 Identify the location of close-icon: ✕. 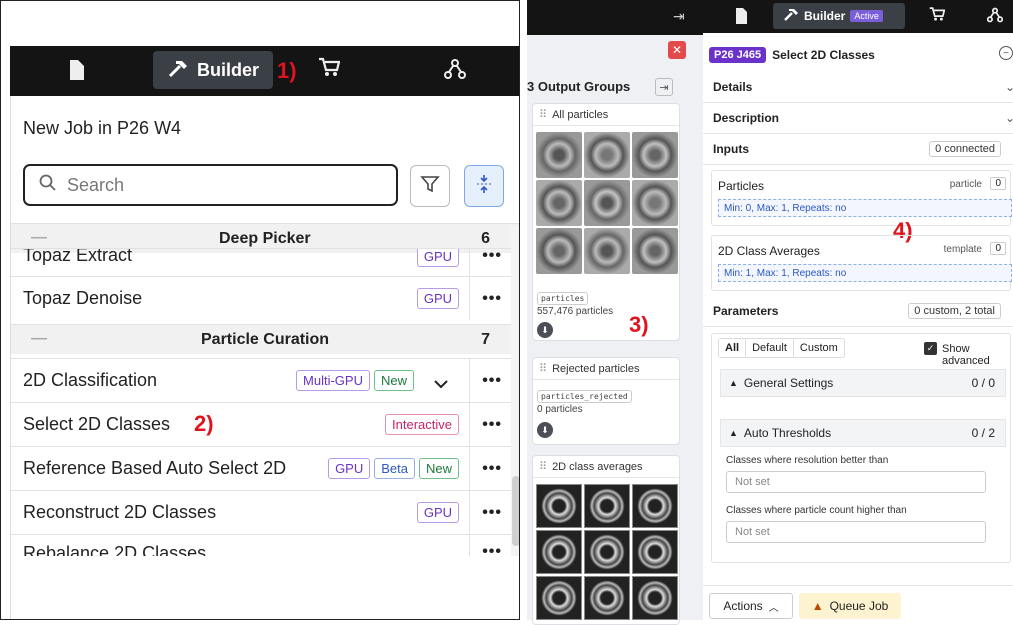
(677, 50).